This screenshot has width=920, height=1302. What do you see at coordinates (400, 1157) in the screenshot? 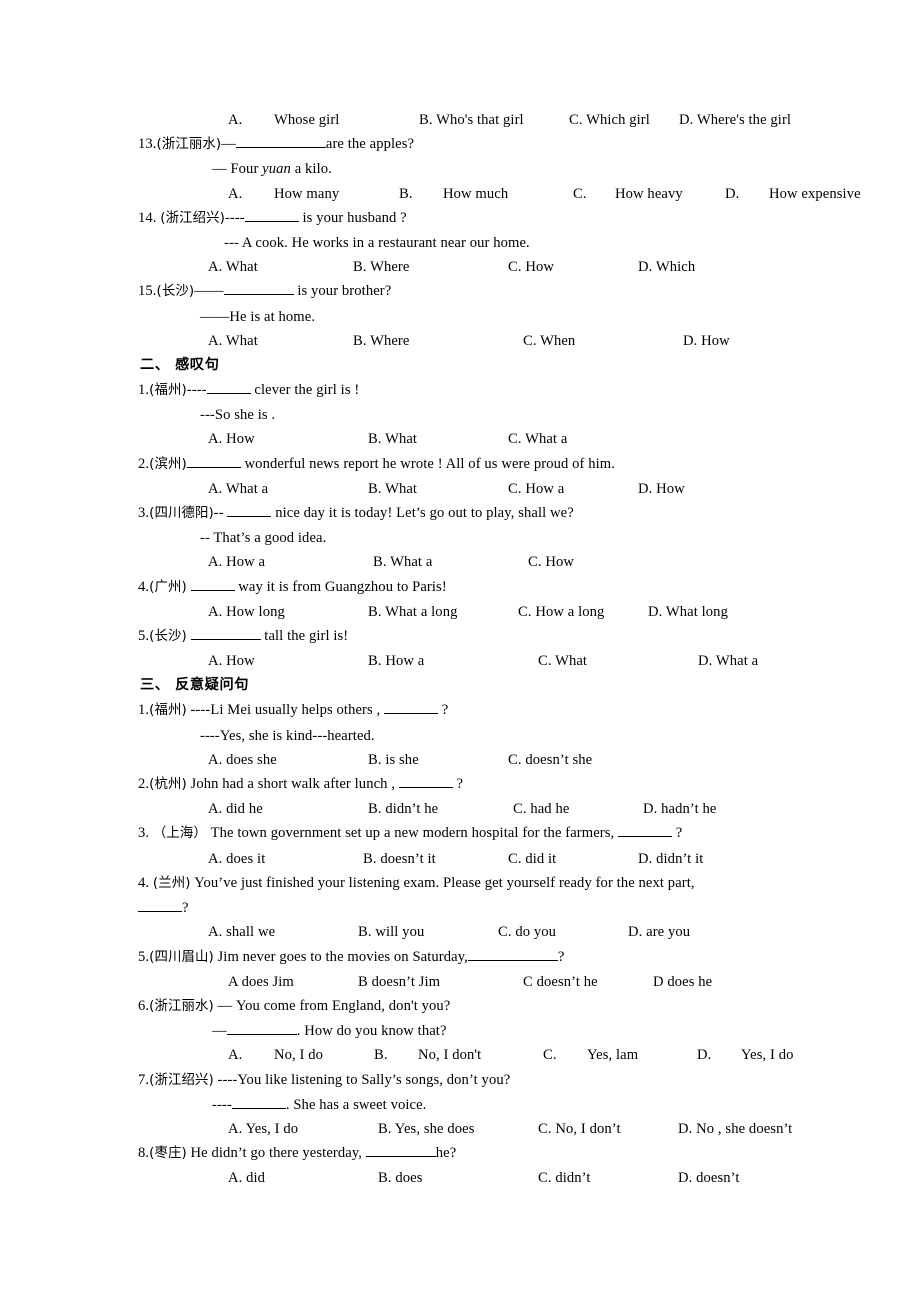
I see `s3q8-answer-blank` at bounding box center [400, 1157].